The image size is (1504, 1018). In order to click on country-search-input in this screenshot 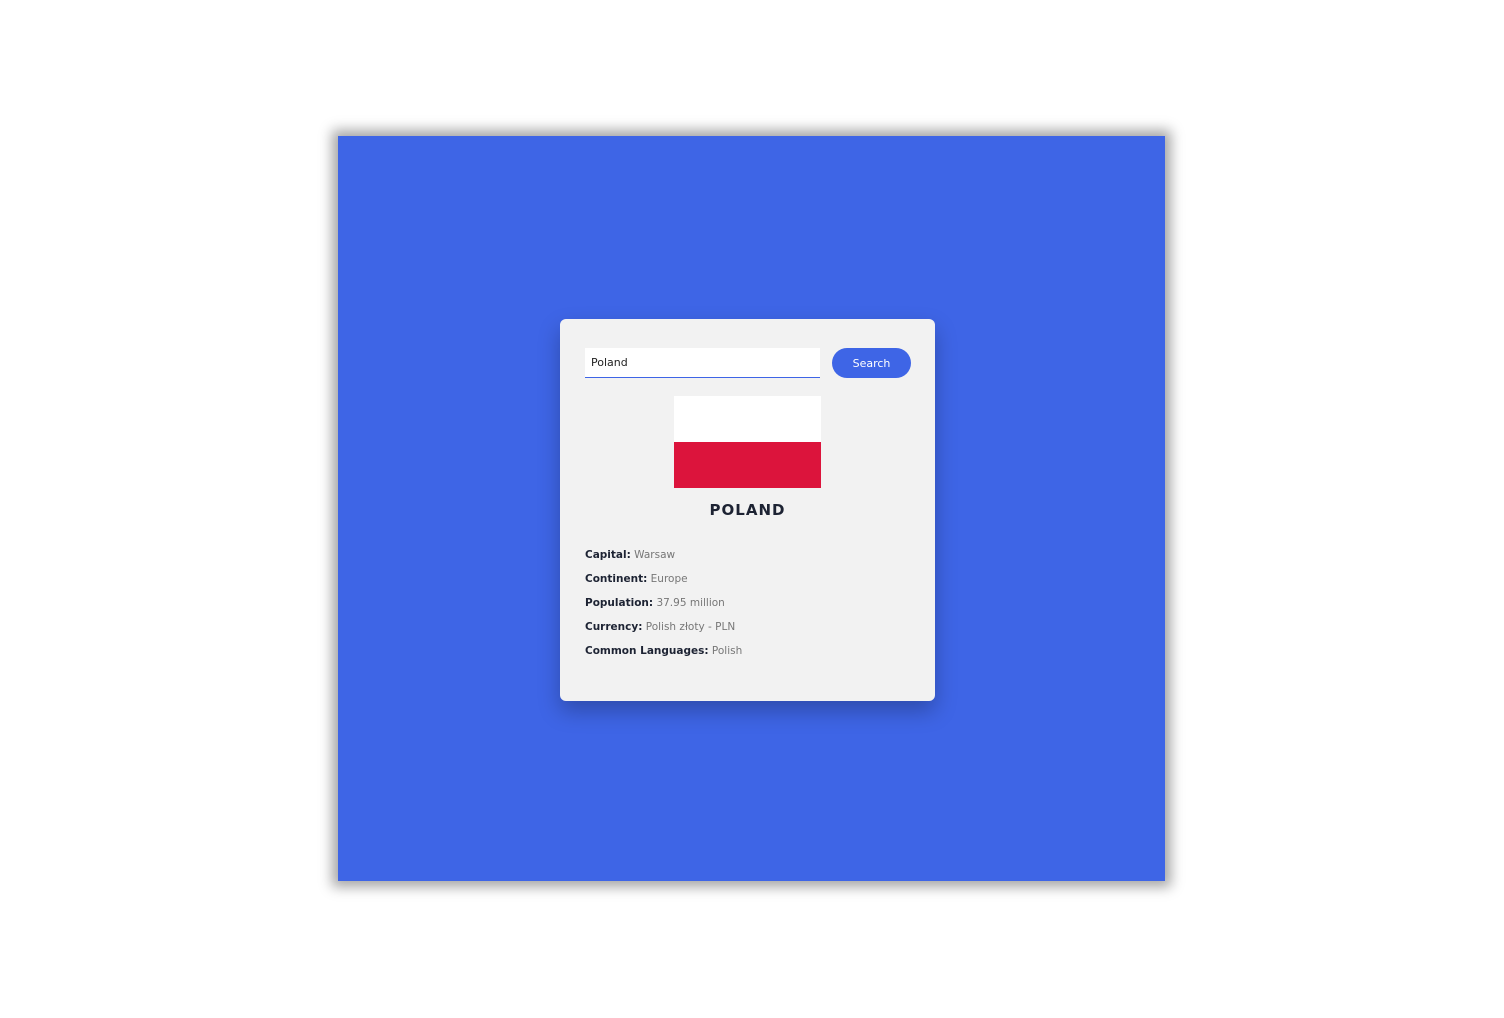, I will do `click(702, 363)`.